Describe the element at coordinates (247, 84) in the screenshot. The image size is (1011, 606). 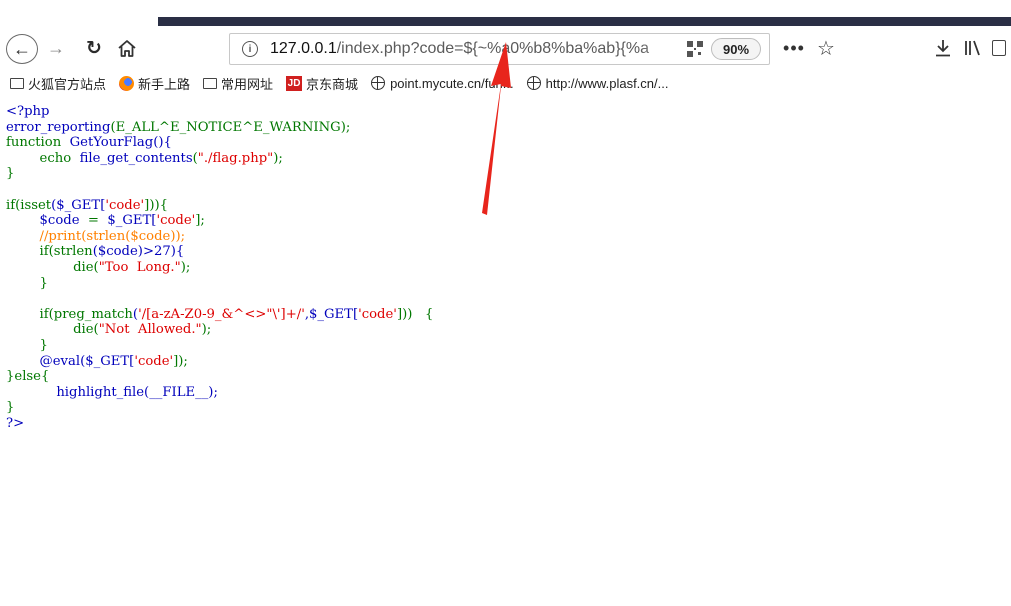
I see `bookmark-label: 常用网址` at that location.